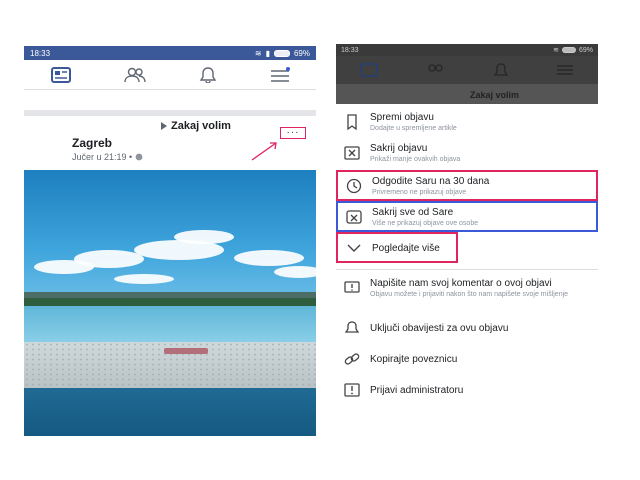 This screenshot has height=480, width=640. I want to click on post-page-link: Zakaj volim, so click(196, 126).